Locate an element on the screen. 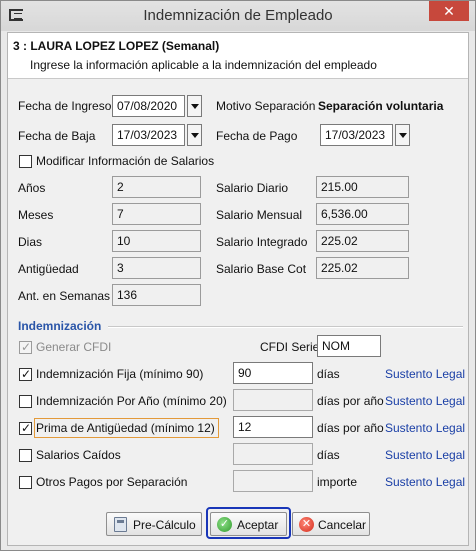 The width and height of the screenshot is (476, 551). indemnizacion-fija-label: Indemnización Fija (mínimo 90) is located at coordinates (120, 374).